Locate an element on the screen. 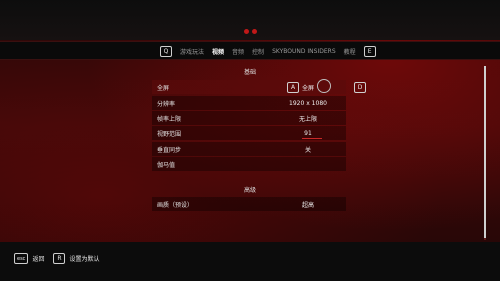  tab-controls: 控制 is located at coordinates (258, 51).